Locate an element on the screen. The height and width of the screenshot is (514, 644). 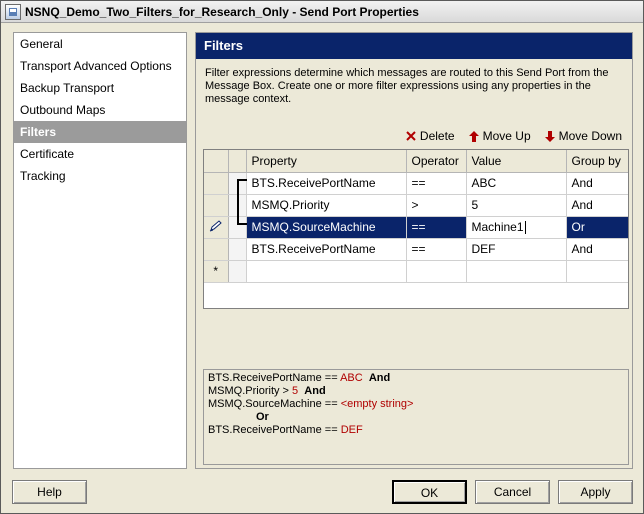
table-row: BTS.ReceivePortName == DEF And is located at coordinates (416, 249).